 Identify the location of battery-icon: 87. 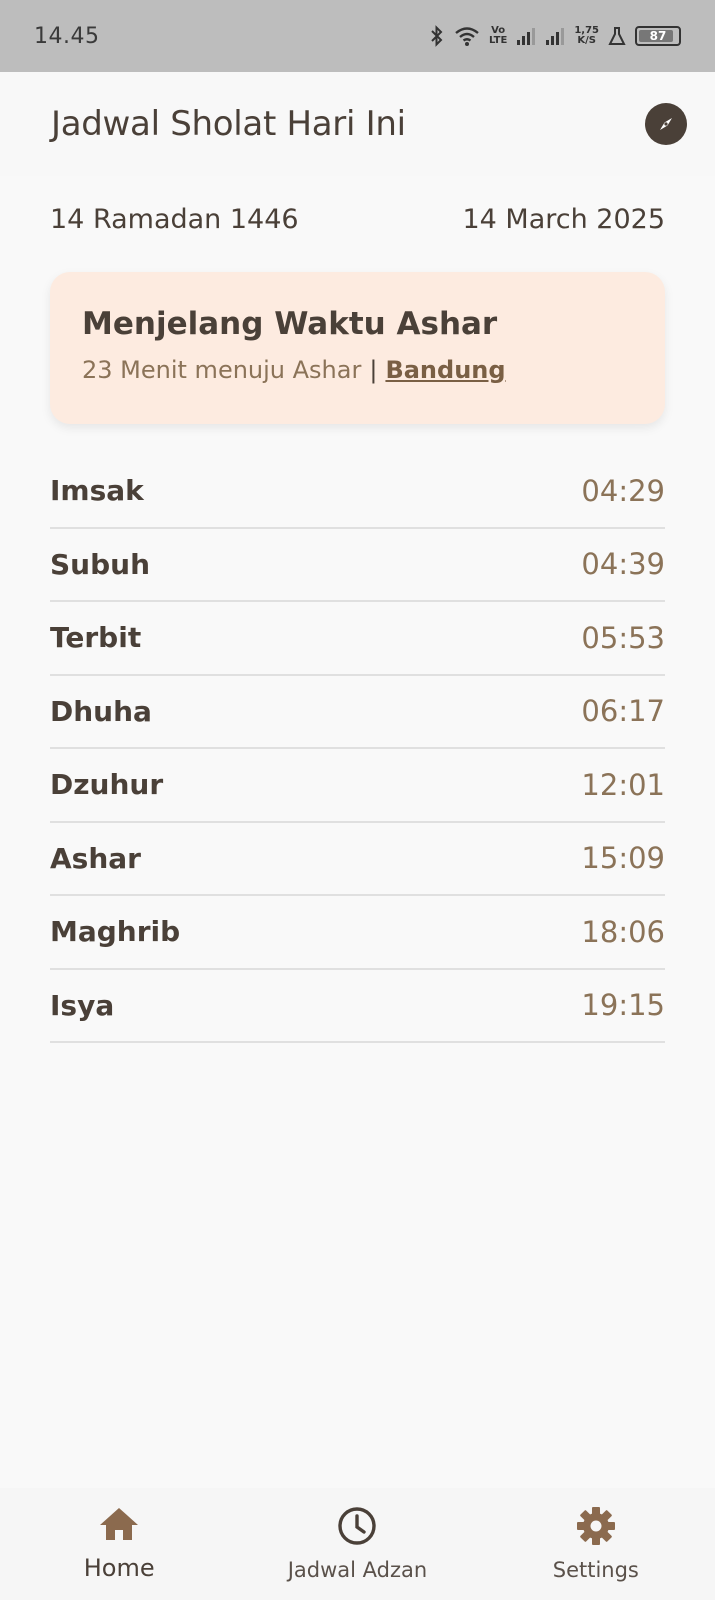
(658, 36).